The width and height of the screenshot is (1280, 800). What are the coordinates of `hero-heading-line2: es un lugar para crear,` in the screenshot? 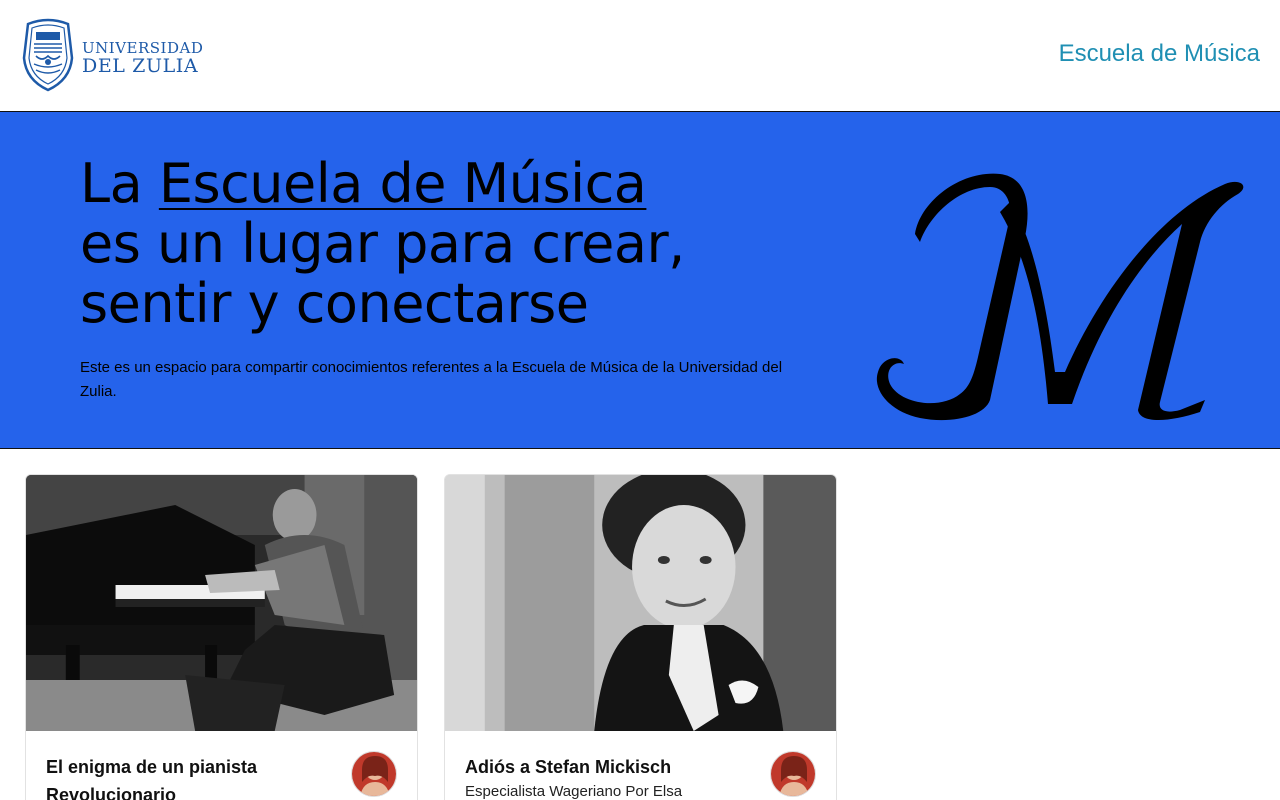 It's located at (382, 243).